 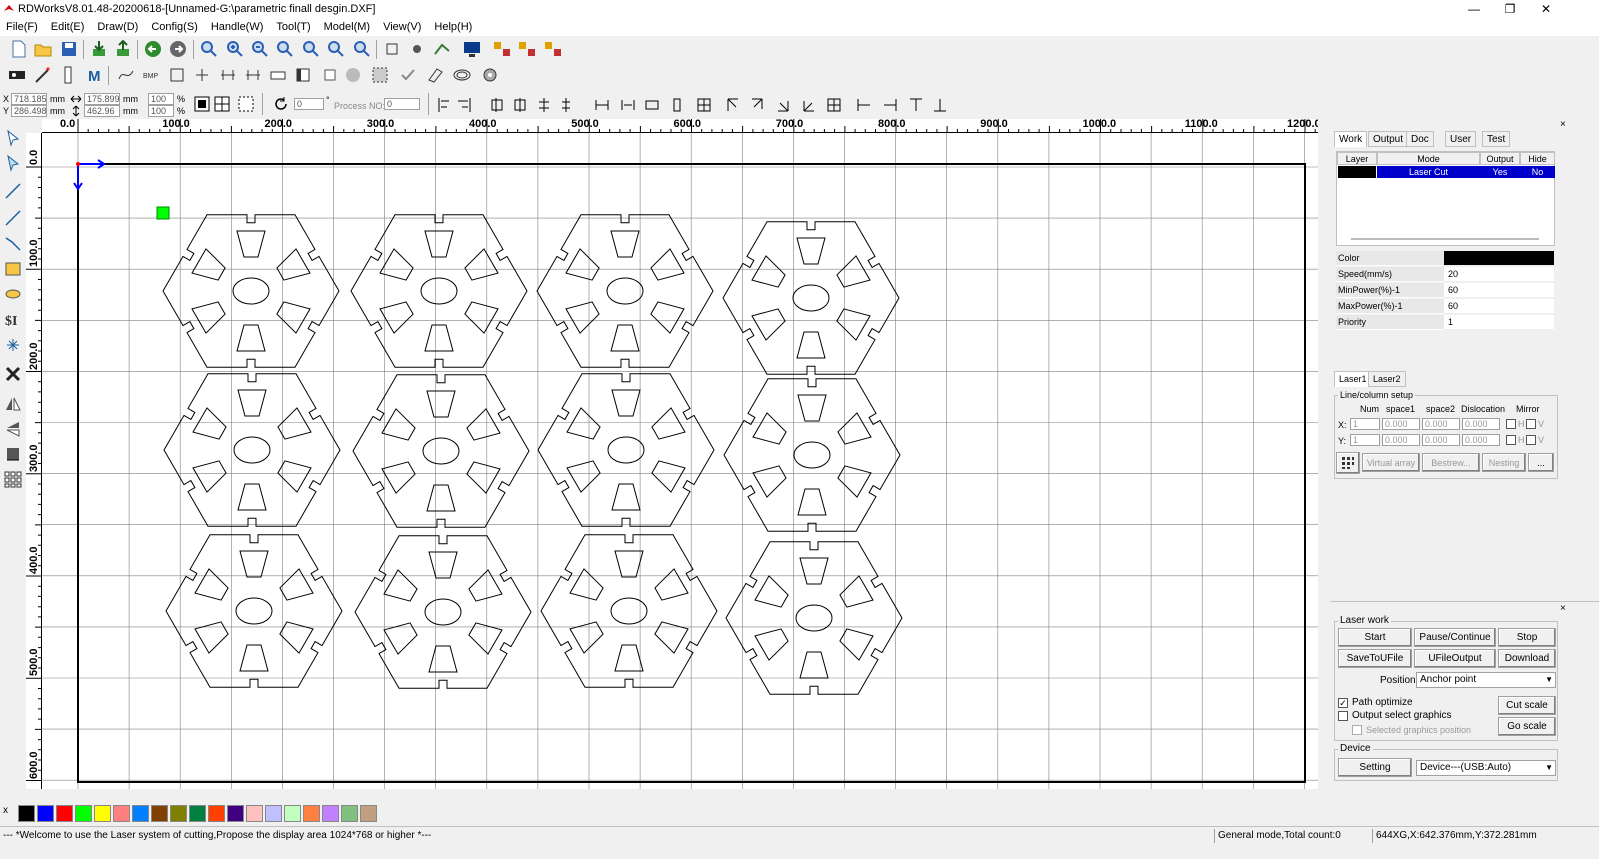 What do you see at coordinates (177, 75) in the screenshot?
I see `rectangle-icon` at bounding box center [177, 75].